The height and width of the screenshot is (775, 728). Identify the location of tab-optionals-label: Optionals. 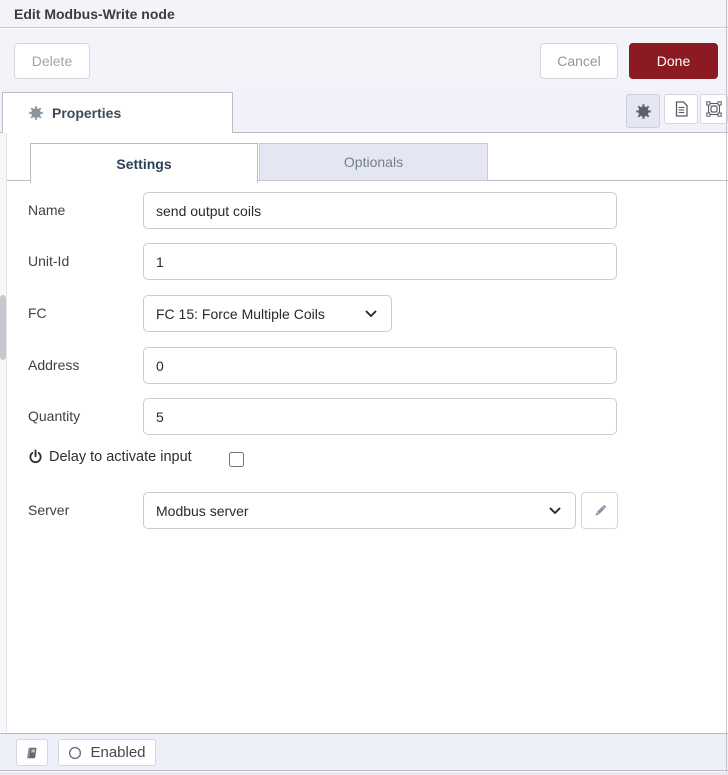
(373, 162).